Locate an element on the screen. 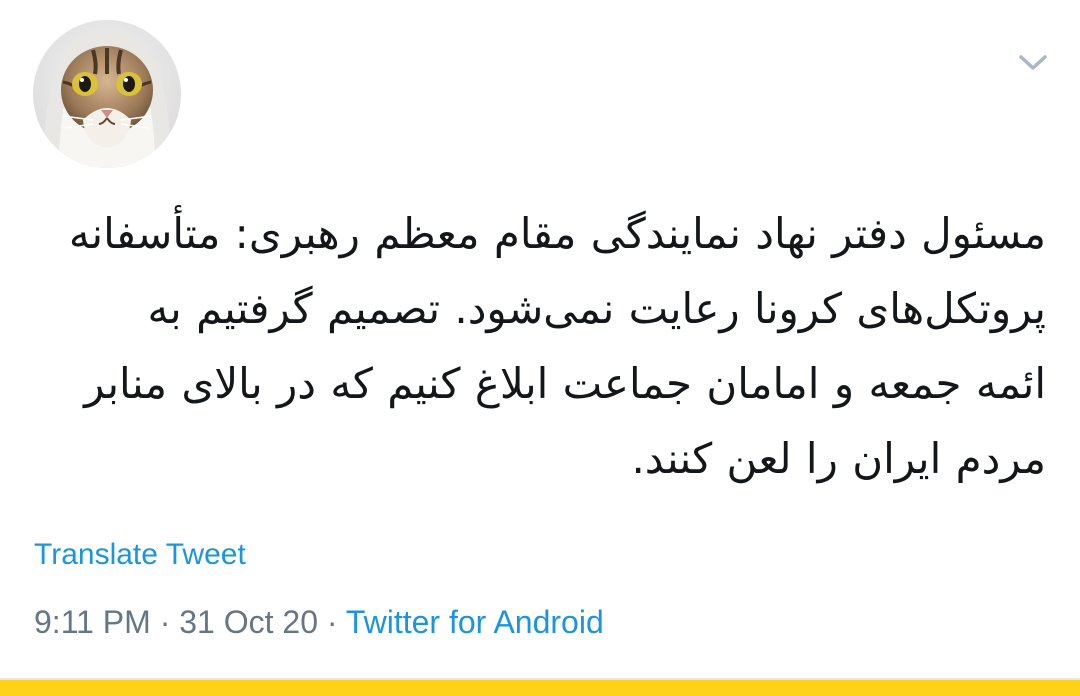 The height and width of the screenshot is (696, 1080). cat-avatar-icon is located at coordinates (107, 94).